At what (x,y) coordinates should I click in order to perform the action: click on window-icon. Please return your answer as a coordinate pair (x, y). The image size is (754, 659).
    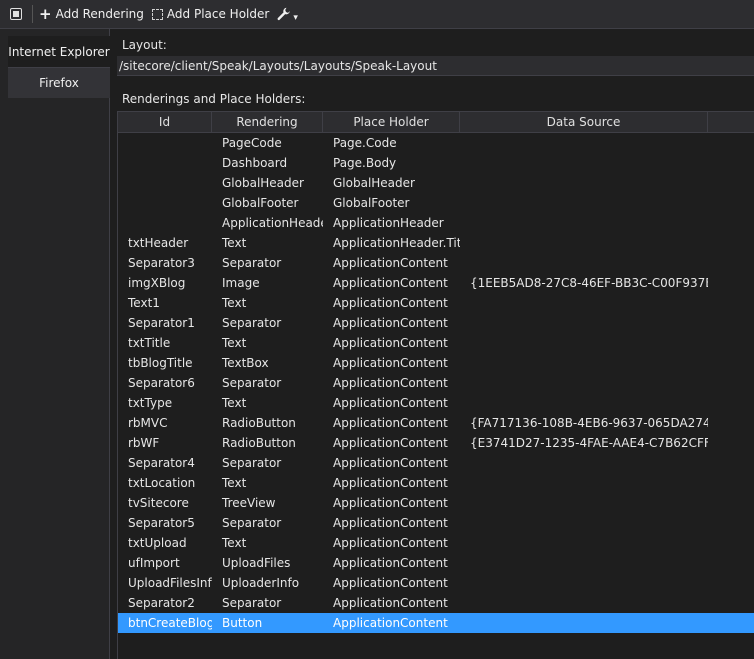
    Looking at the image, I should click on (16, 14).